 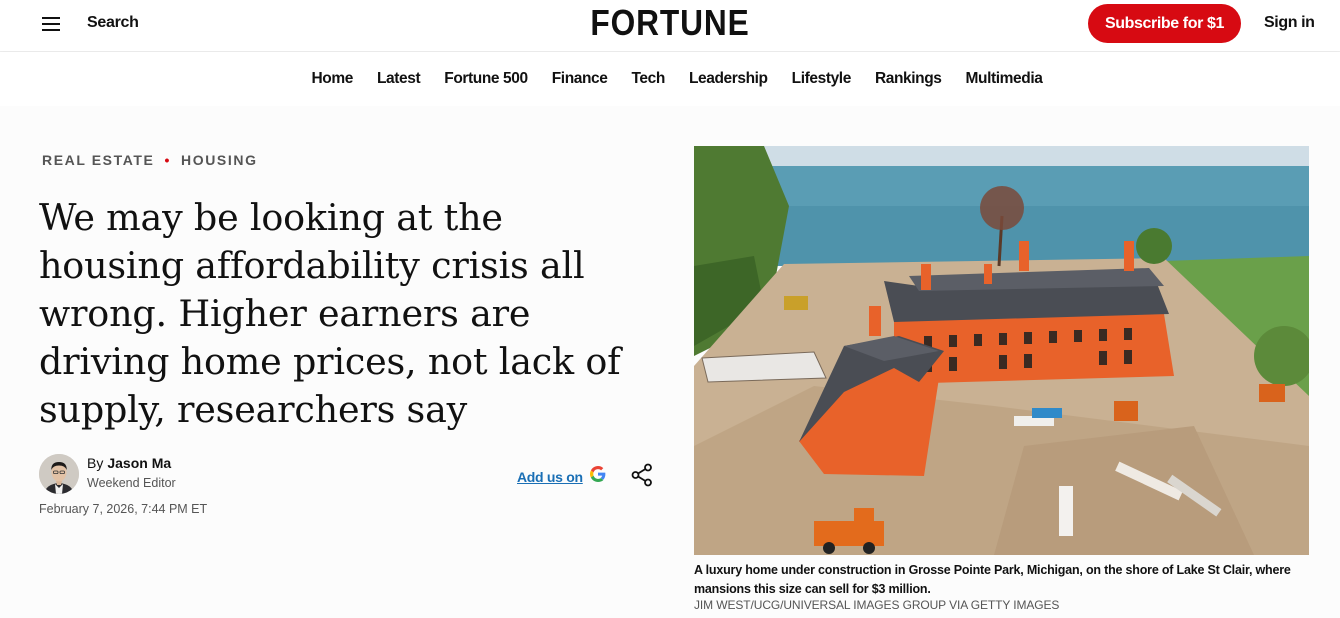 I want to click on share-icon, so click(x=642, y=475).